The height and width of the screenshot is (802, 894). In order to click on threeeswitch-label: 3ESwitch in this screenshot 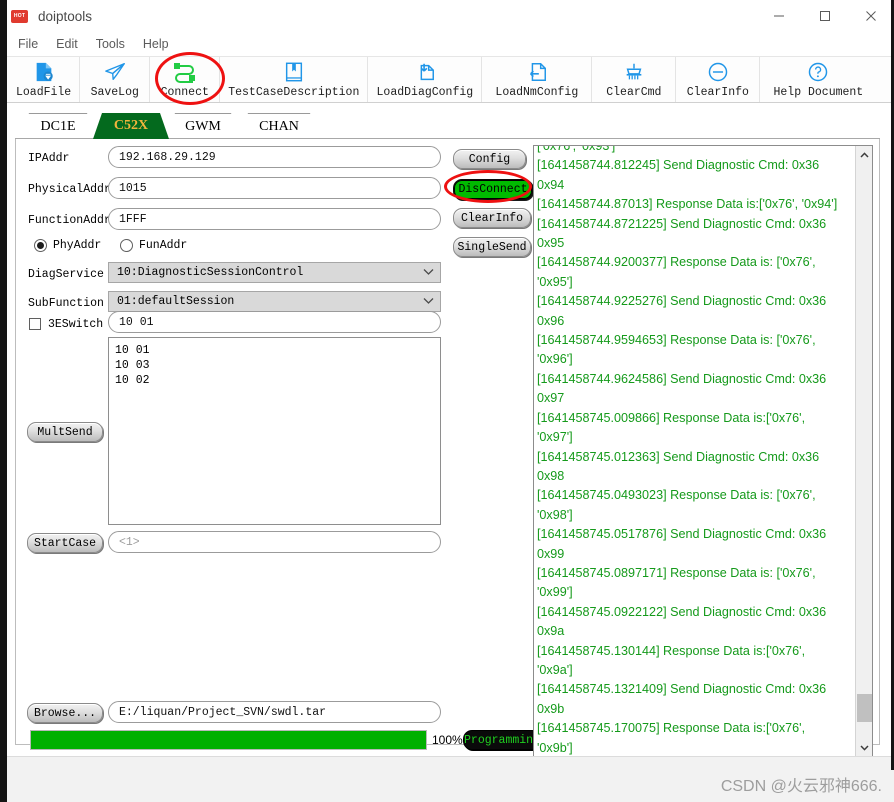, I will do `click(76, 324)`.